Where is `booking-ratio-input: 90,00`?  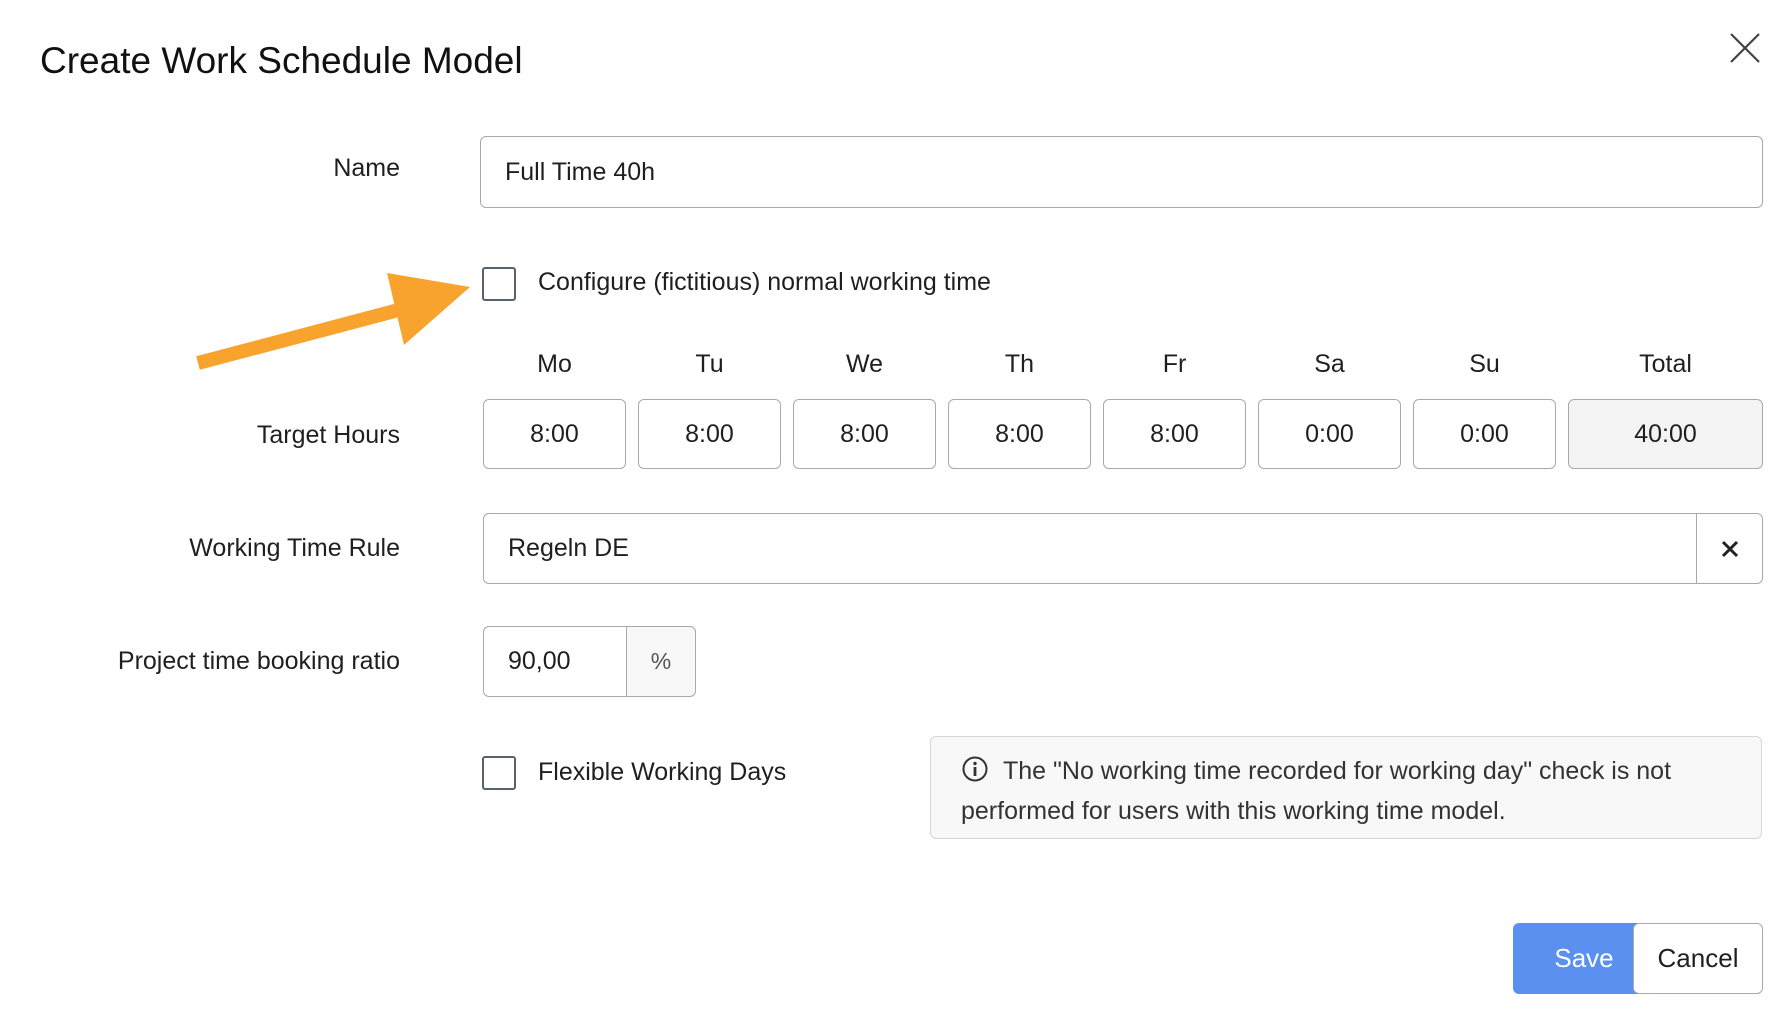 booking-ratio-input: 90,00 is located at coordinates (555, 661).